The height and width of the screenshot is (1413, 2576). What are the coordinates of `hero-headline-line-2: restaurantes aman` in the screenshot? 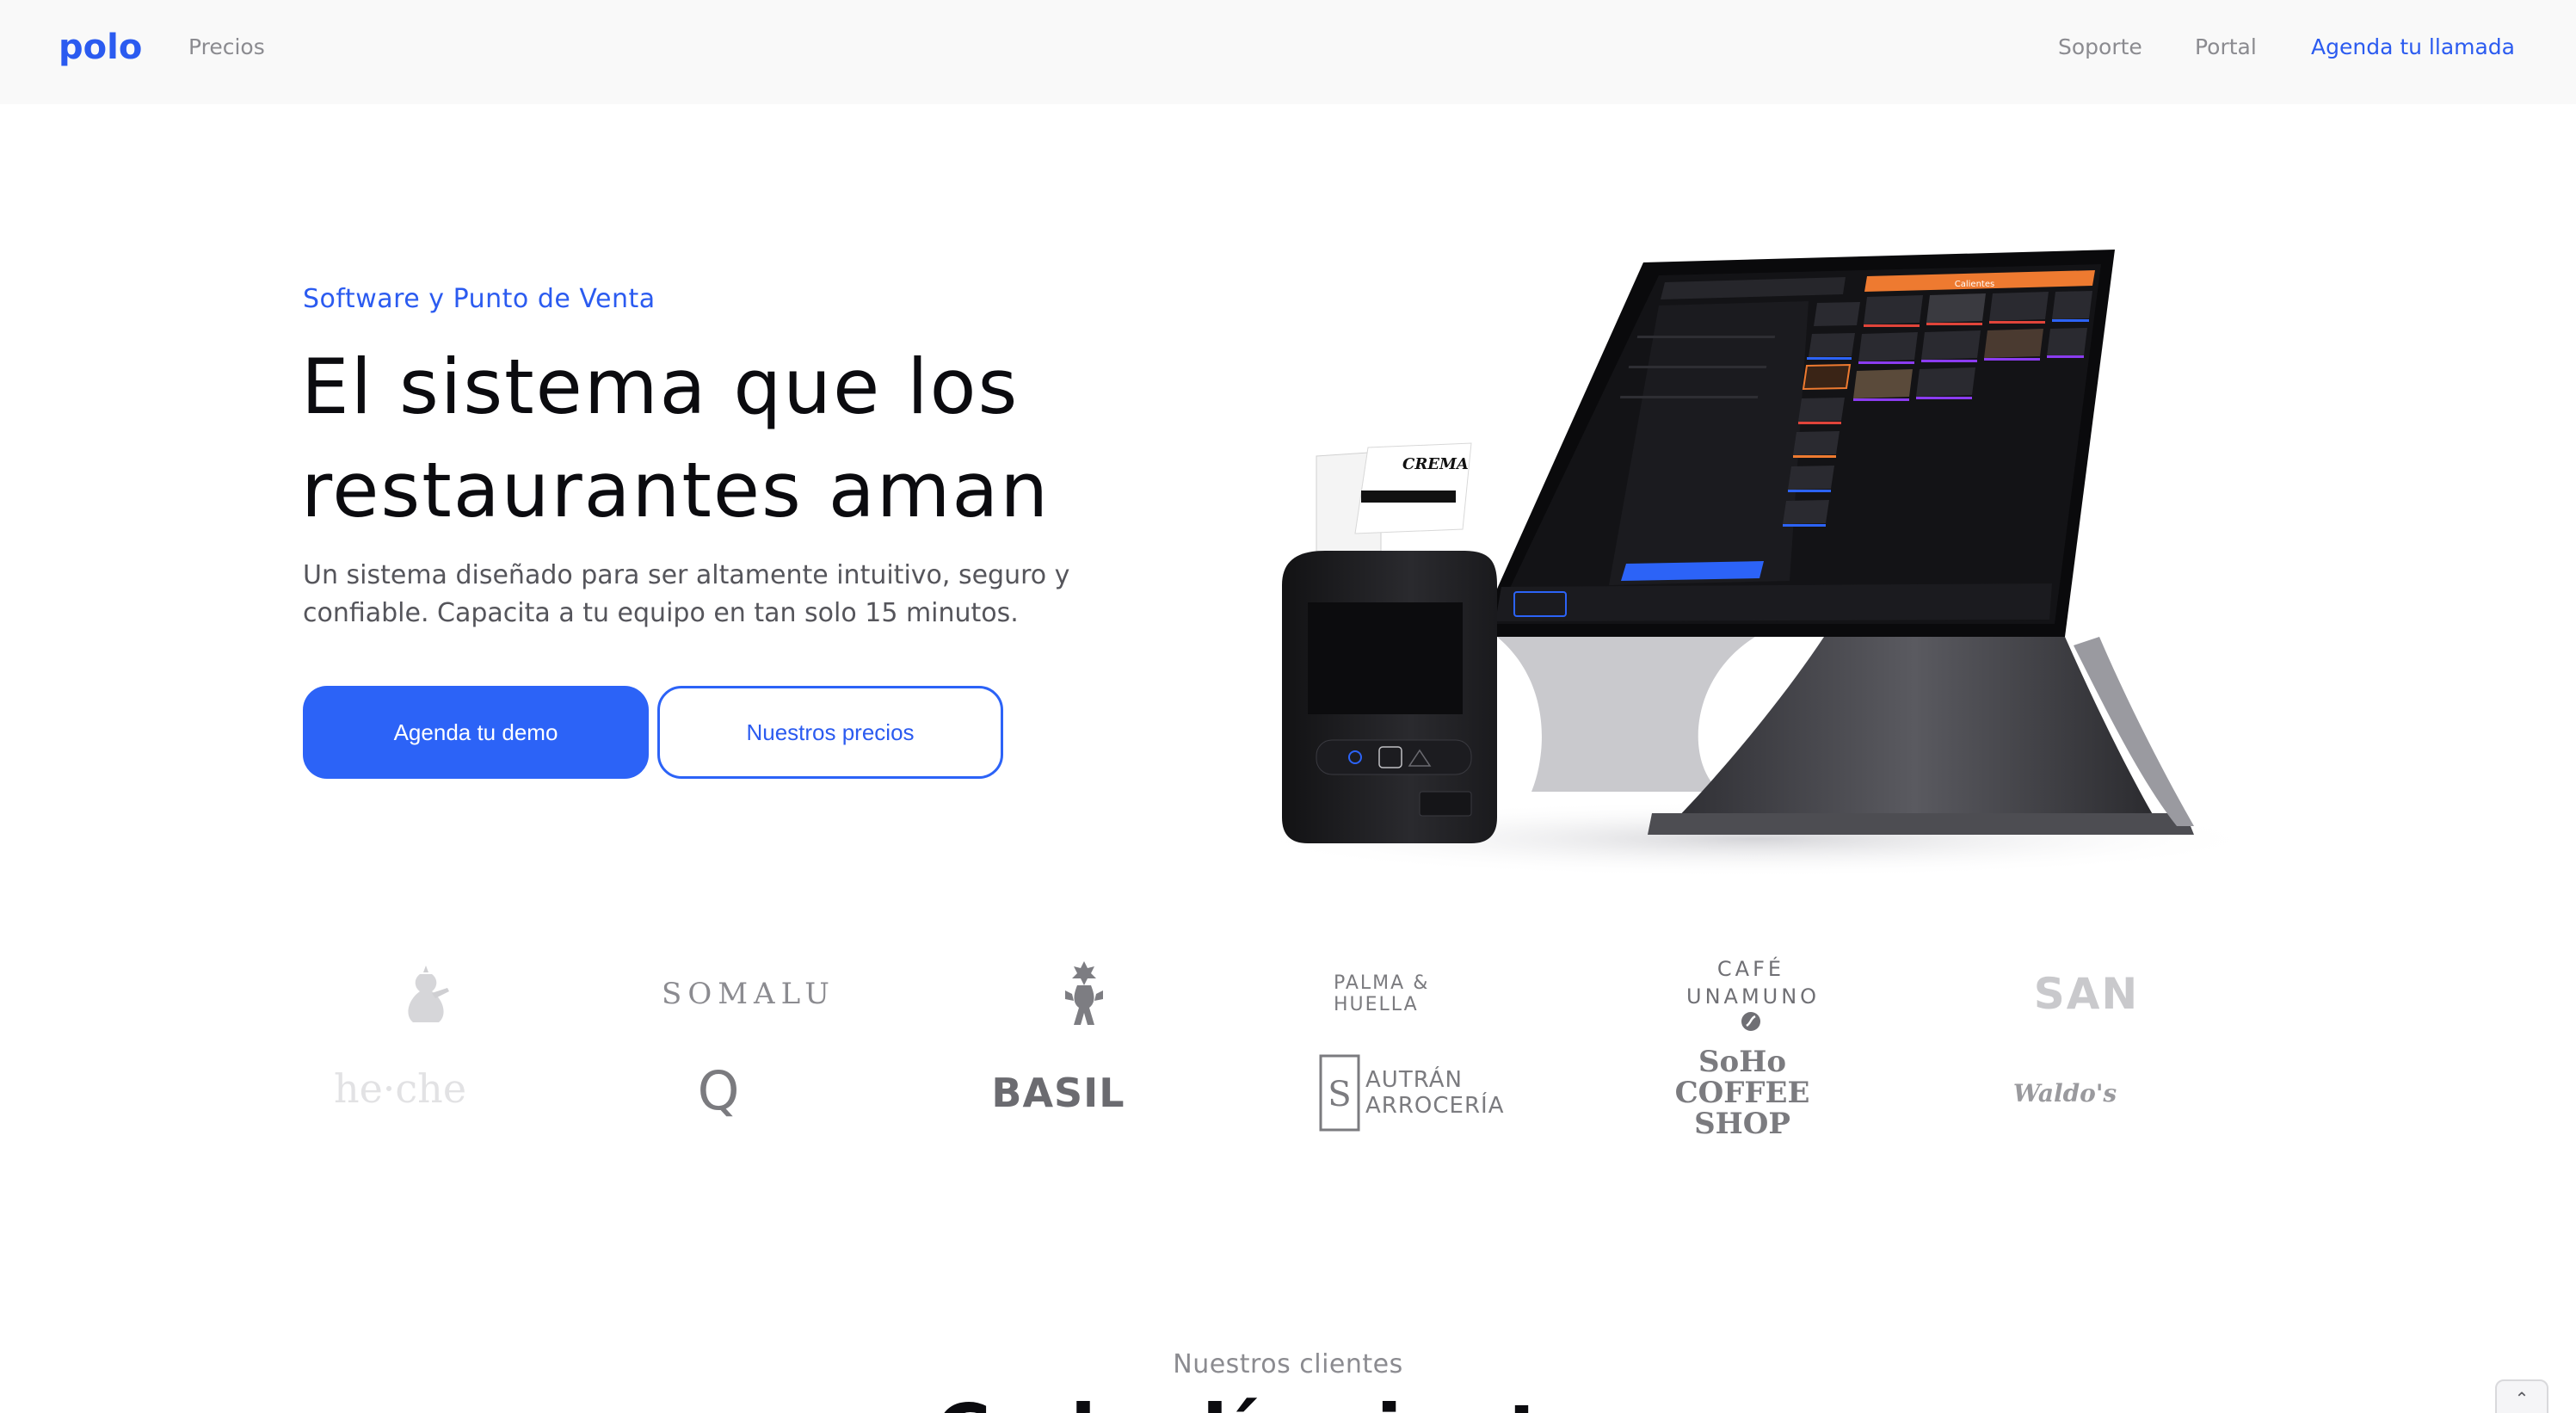 It's located at (676, 490).